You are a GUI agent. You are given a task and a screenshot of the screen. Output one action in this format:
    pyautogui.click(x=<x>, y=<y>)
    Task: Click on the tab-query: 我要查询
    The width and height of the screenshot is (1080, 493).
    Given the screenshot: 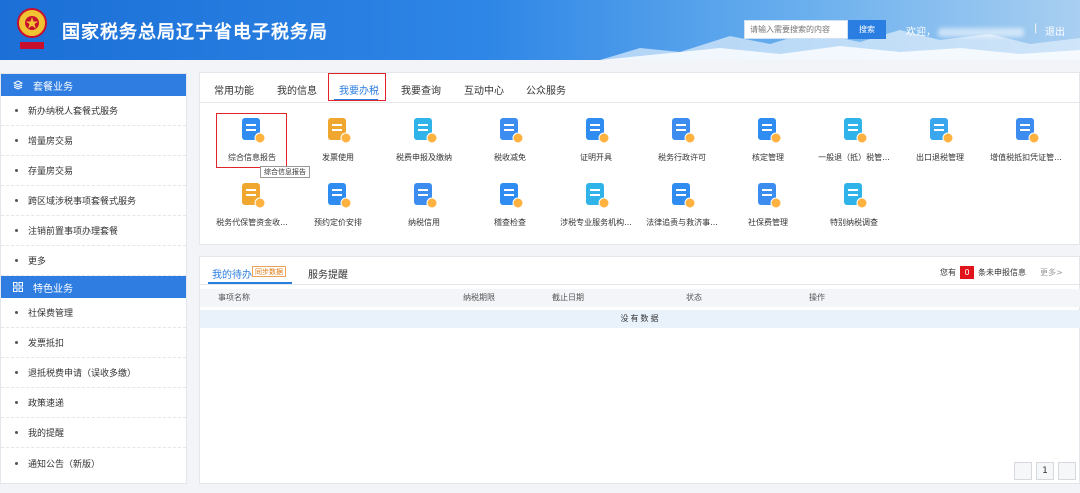 What is the action you would take?
    pyautogui.click(x=421, y=89)
    